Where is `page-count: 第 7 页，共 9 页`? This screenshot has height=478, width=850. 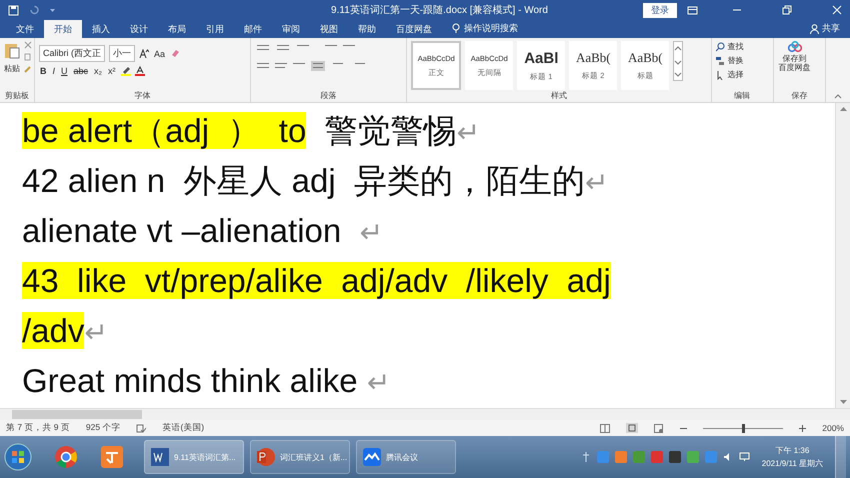 page-count: 第 7 页，共 9 页 is located at coordinates (38, 428).